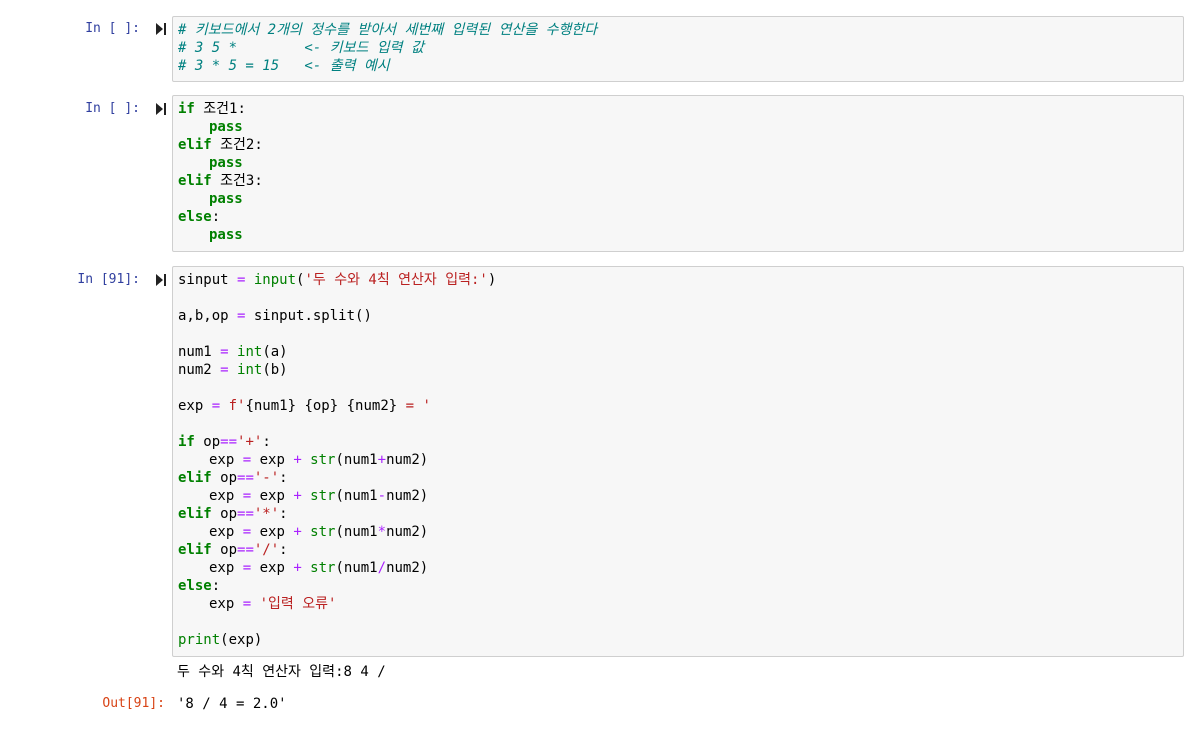 This screenshot has width=1204, height=729. I want to click on code-line: exp = '입력 오류', so click(678, 604).